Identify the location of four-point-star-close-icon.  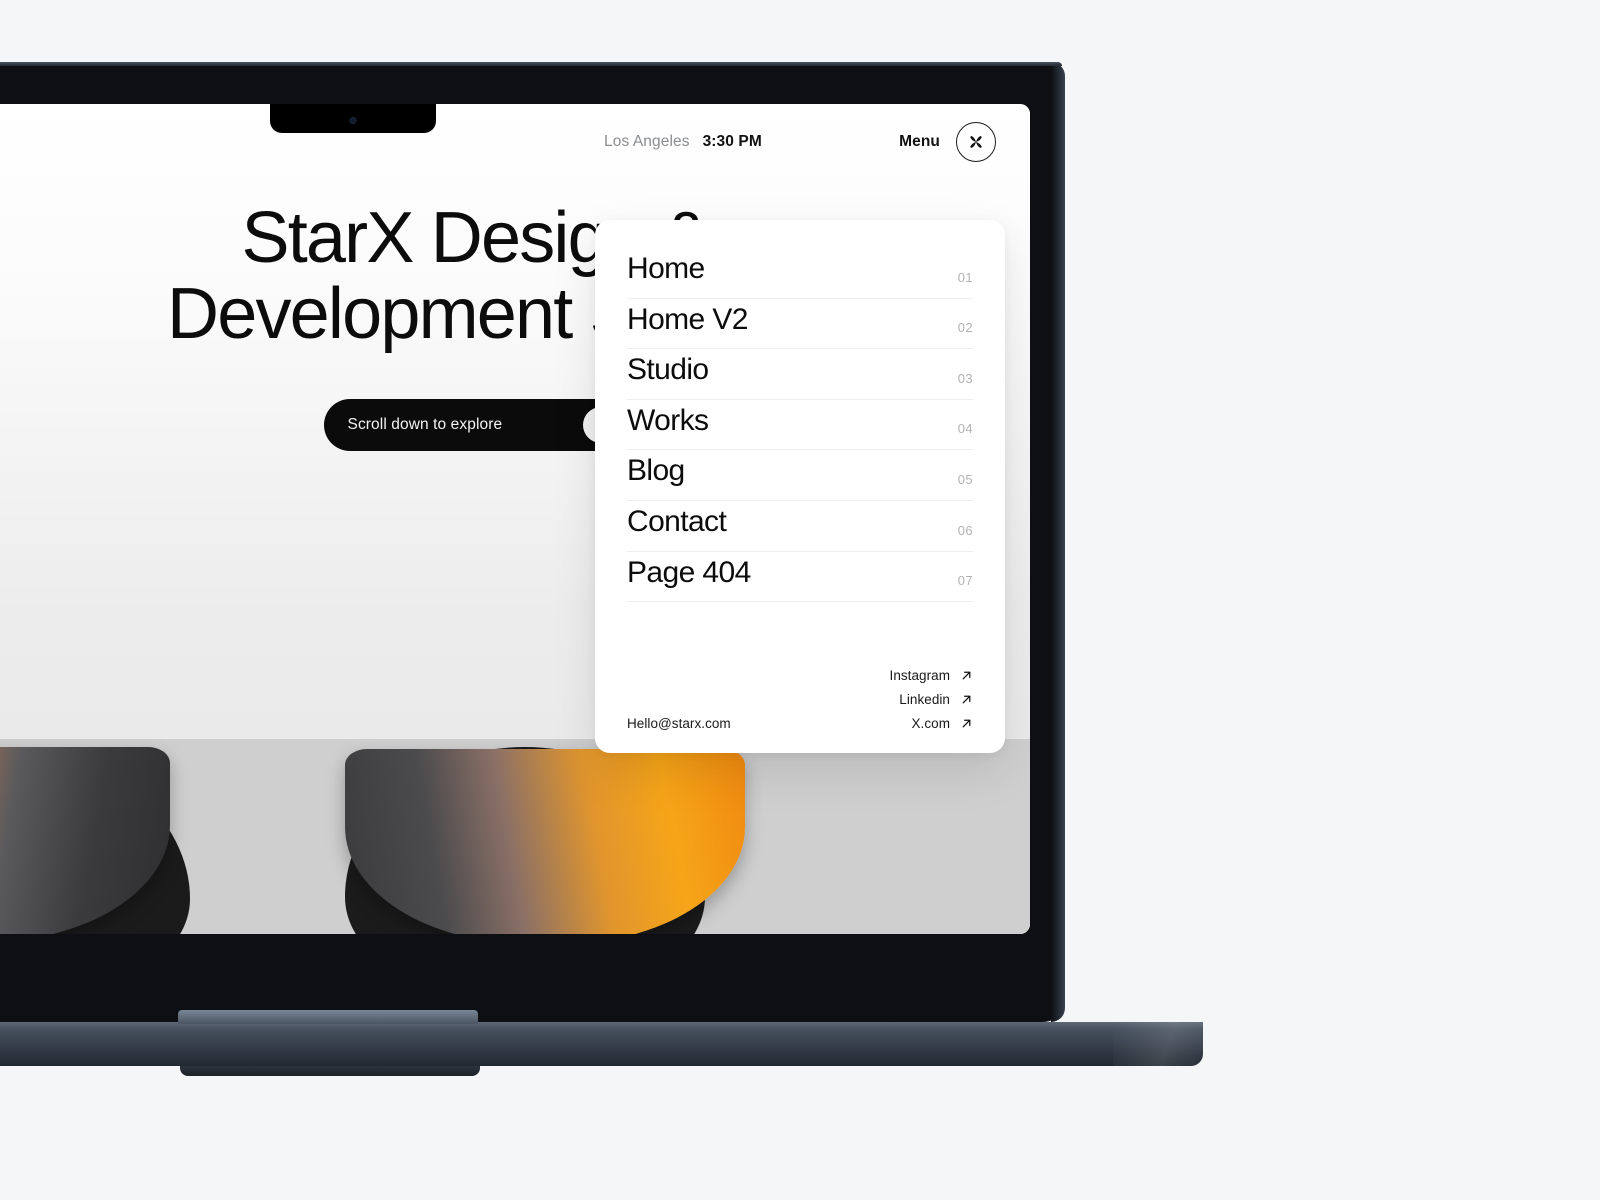
(976, 142).